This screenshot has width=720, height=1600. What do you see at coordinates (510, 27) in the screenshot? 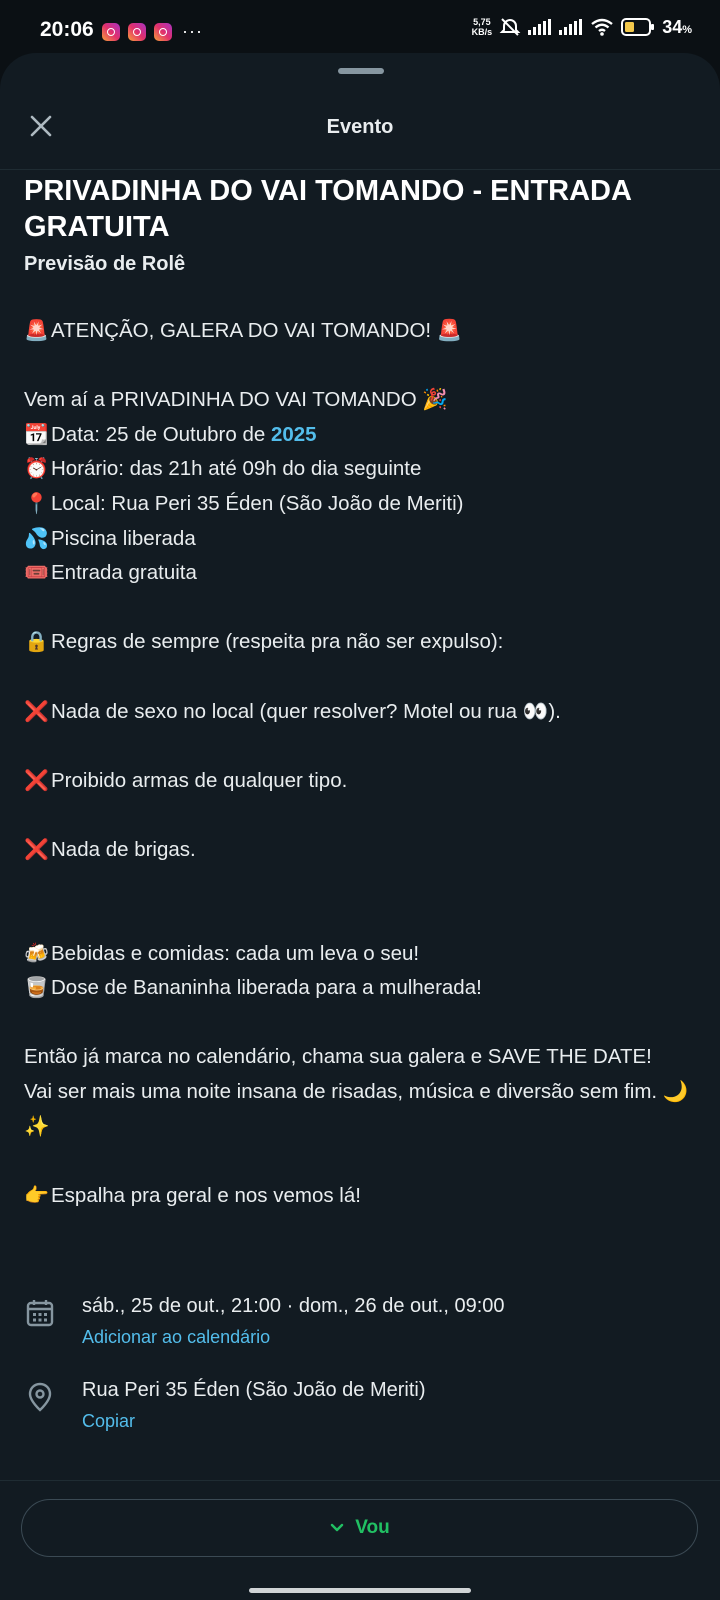
I see `alarm-off-icon` at bounding box center [510, 27].